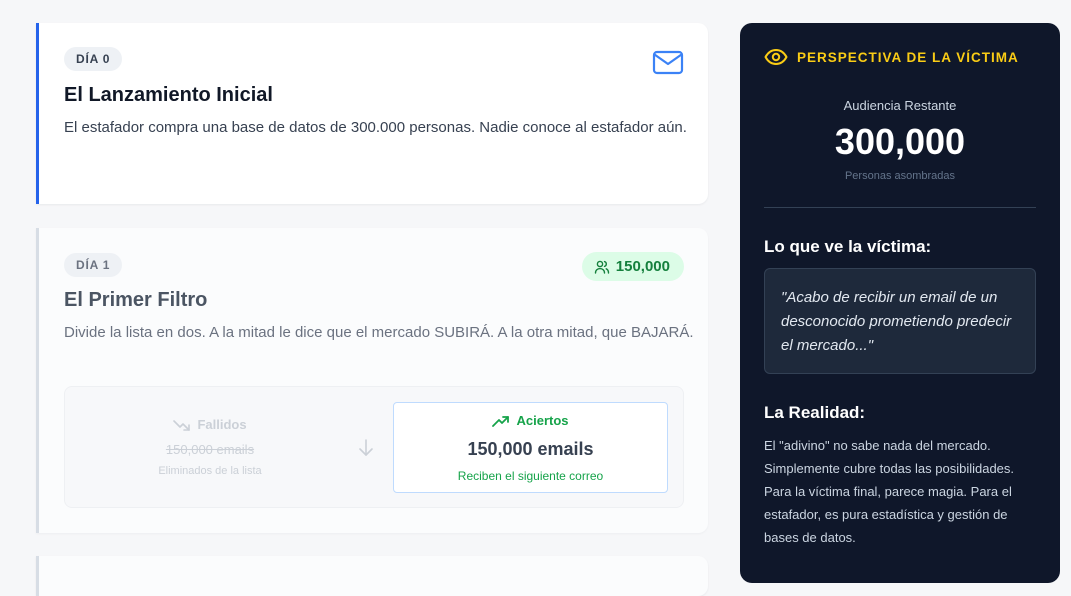 This screenshot has height=596, width=1071. I want to click on day-badge: DÍA 0, so click(93, 59).